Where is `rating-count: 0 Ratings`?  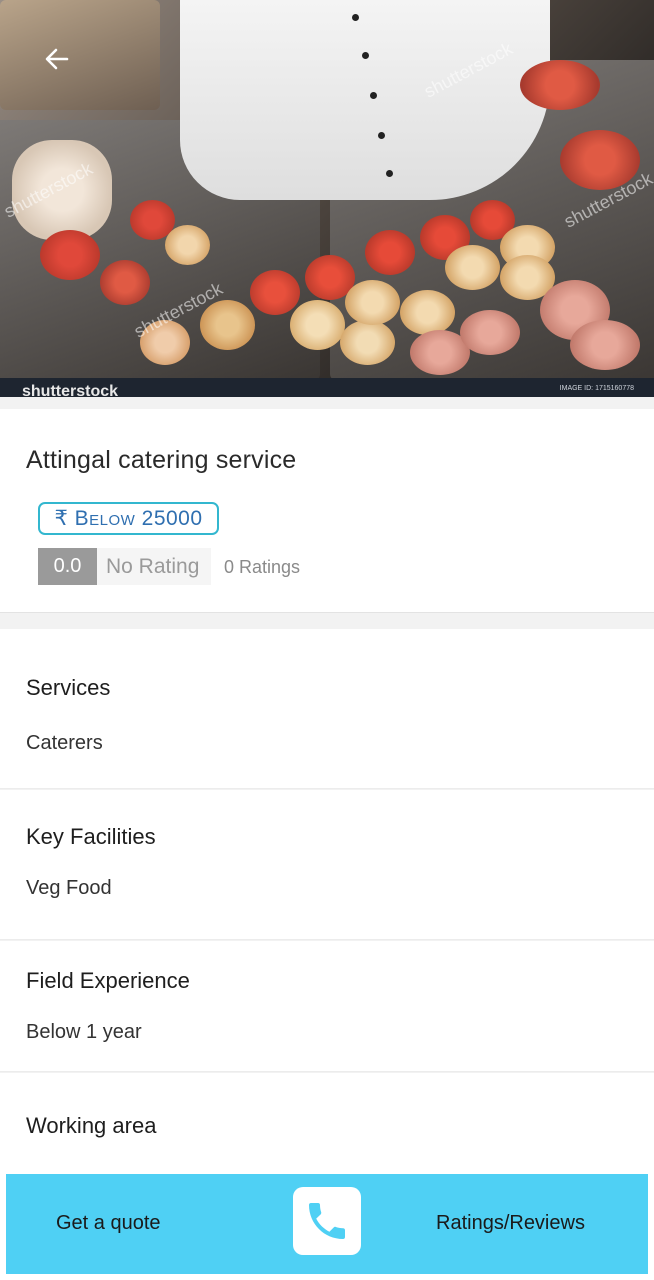
rating-count: 0 Ratings is located at coordinates (262, 567).